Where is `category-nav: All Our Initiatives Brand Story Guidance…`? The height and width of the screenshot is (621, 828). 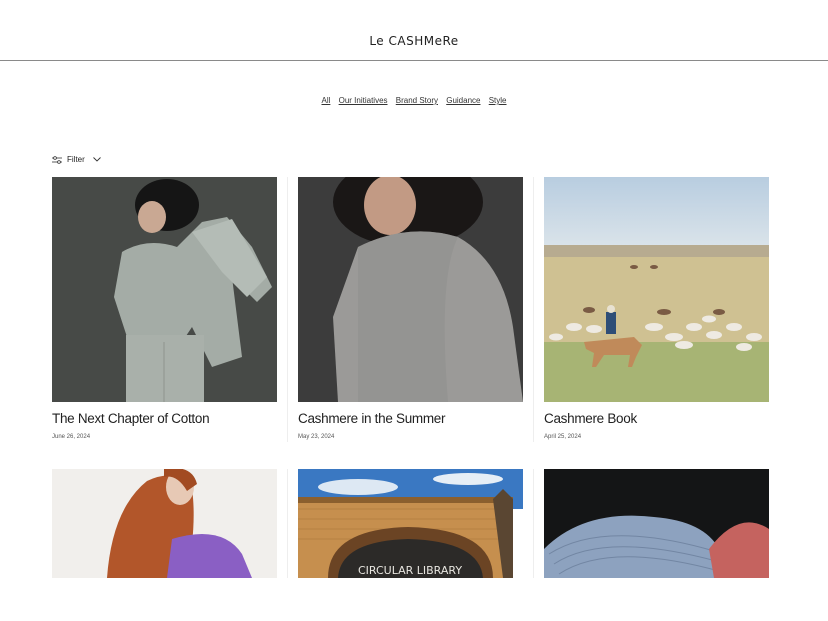 category-nav: All Our Initiatives Brand Story Guidance… is located at coordinates (414, 100).